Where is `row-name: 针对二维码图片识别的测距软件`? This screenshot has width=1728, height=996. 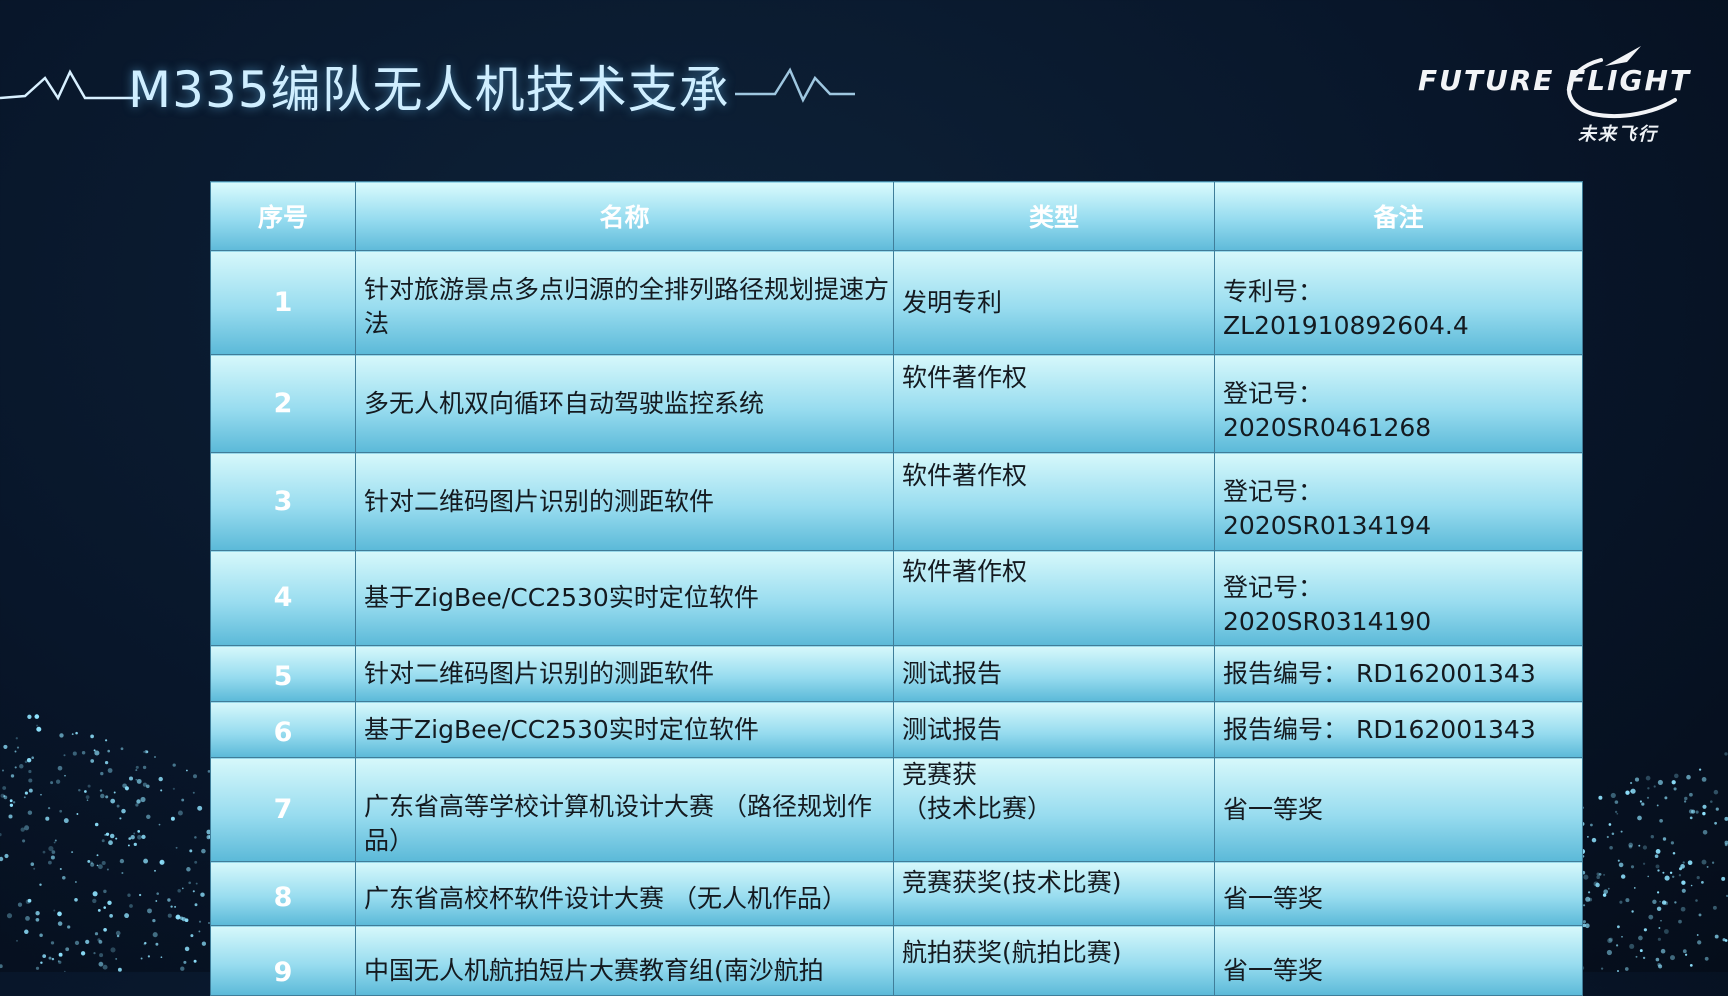 row-name: 针对二维码图片识别的测距软件 is located at coordinates (624, 673).